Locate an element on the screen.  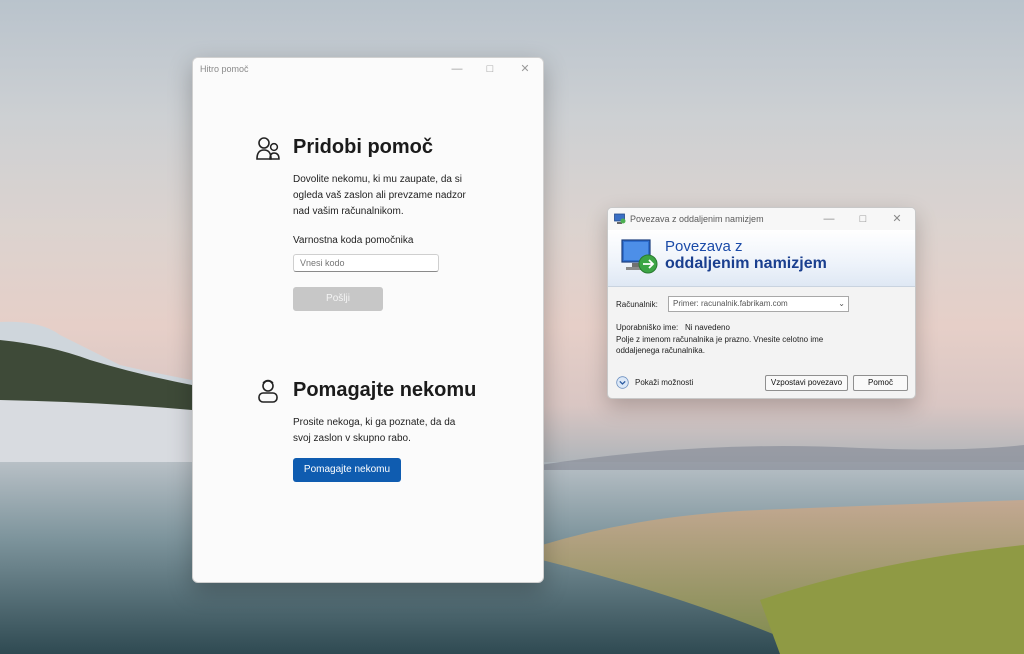
computer-combobox: Primer: racunalnik.fabrikam.com ⌄ is located at coordinates (758, 304).